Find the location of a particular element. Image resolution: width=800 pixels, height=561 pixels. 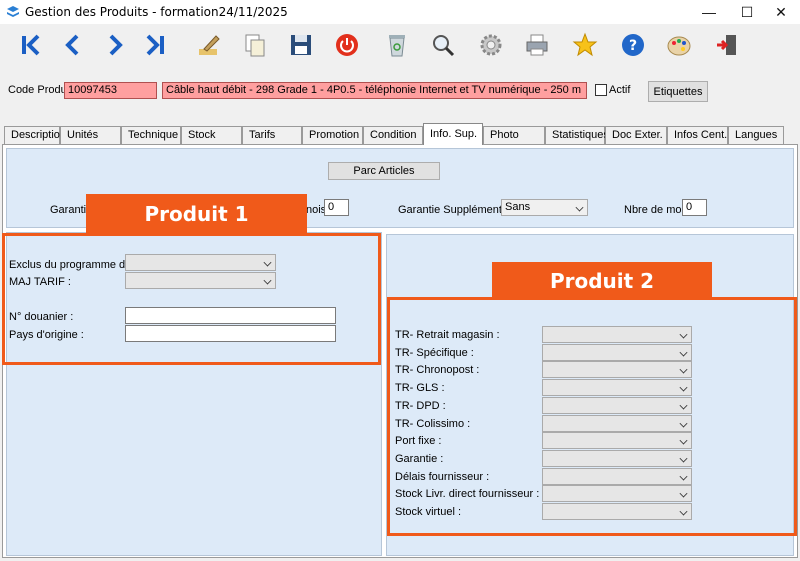

produit1-label: Produit 1 is located at coordinates (196, 214).